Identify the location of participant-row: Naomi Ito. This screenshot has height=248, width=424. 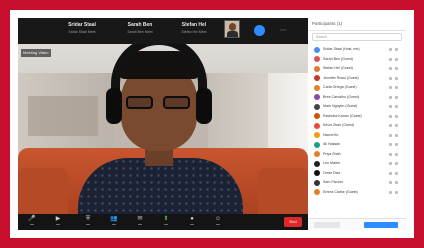
(357, 136).